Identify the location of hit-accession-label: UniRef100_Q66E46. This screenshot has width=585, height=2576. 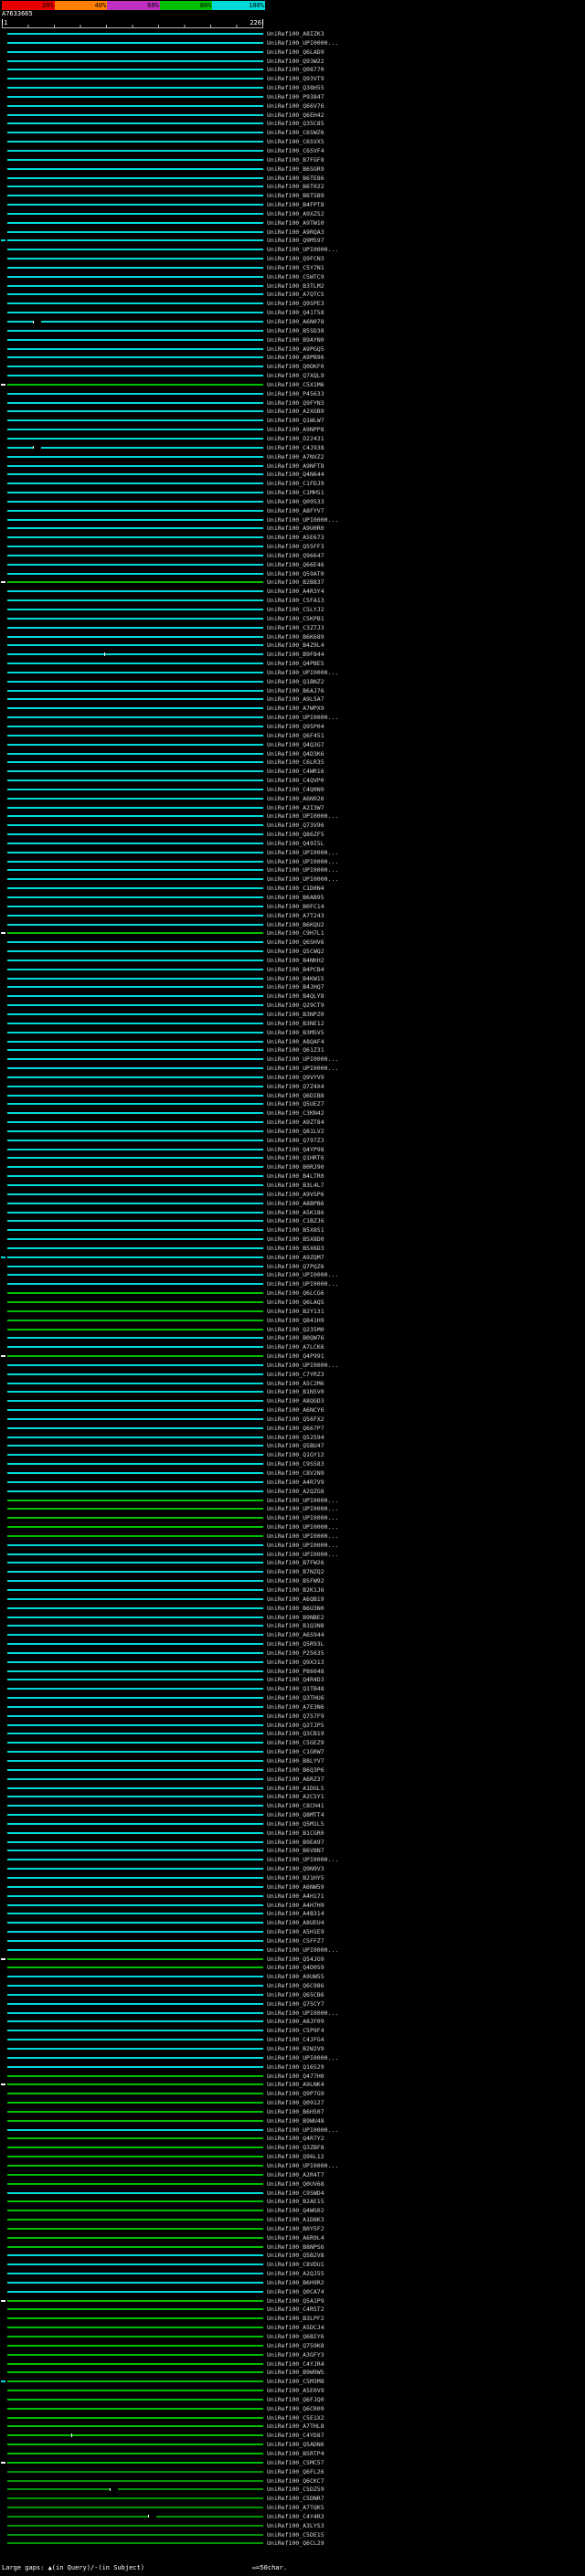
(296, 564).